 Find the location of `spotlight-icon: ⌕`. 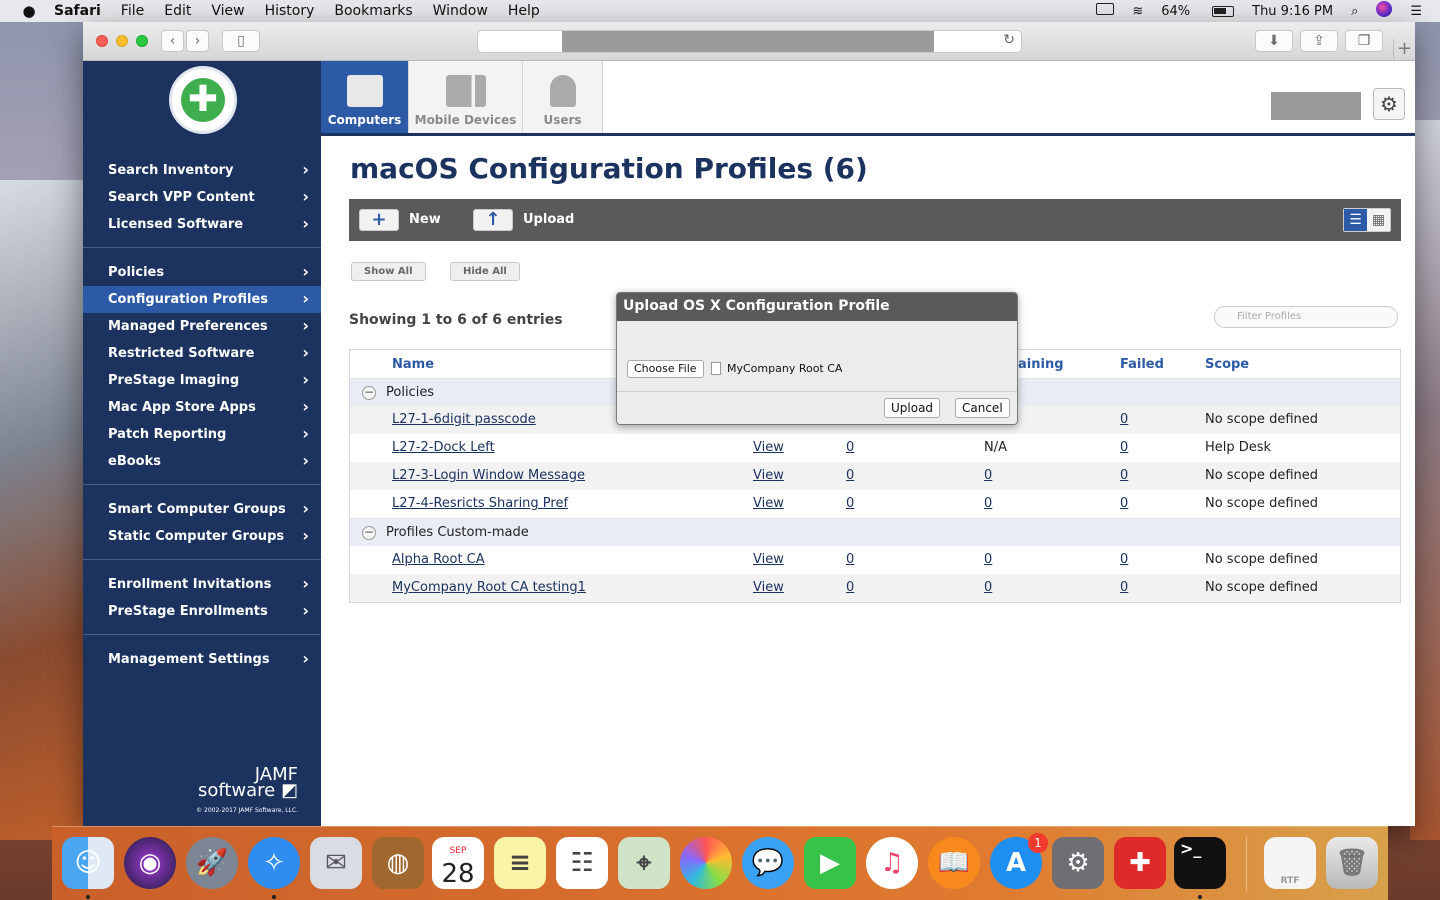

spotlight-icon: ⌕ is located at coordinates (1354, 11).